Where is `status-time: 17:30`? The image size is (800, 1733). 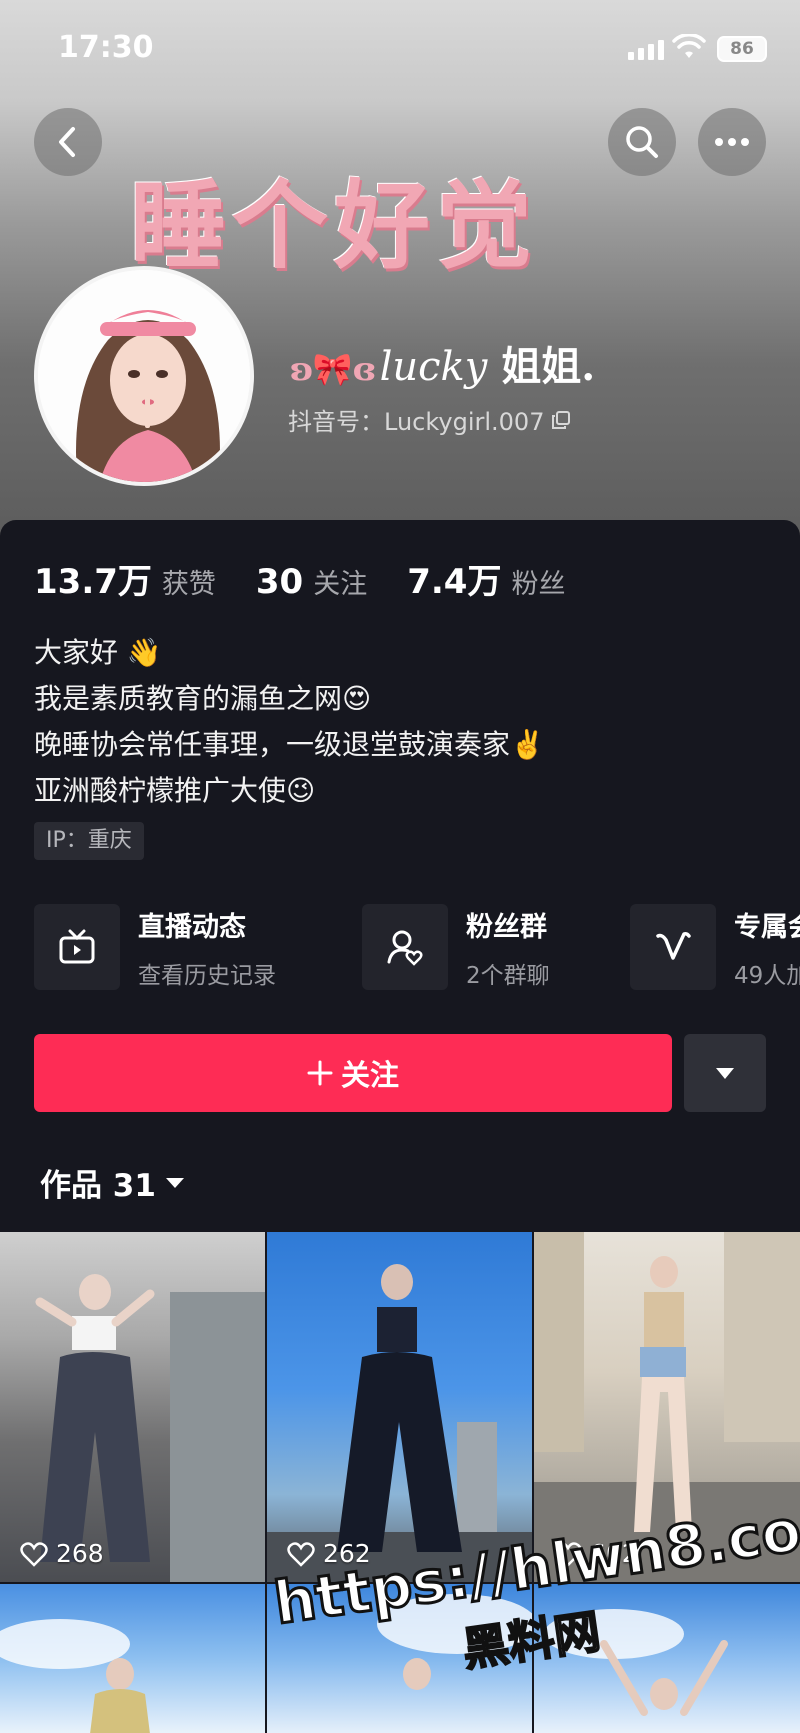
status-time: 17:30 is located at coordinates (106, 47).